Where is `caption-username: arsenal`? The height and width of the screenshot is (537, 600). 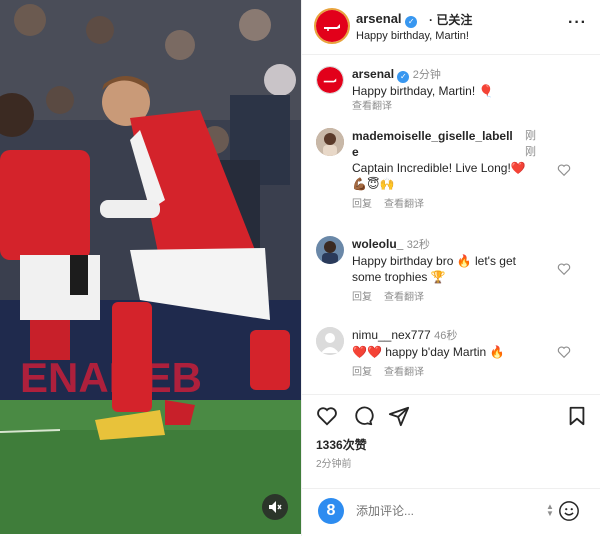
caption-username: arsenal is located at coordinates (373, 74).